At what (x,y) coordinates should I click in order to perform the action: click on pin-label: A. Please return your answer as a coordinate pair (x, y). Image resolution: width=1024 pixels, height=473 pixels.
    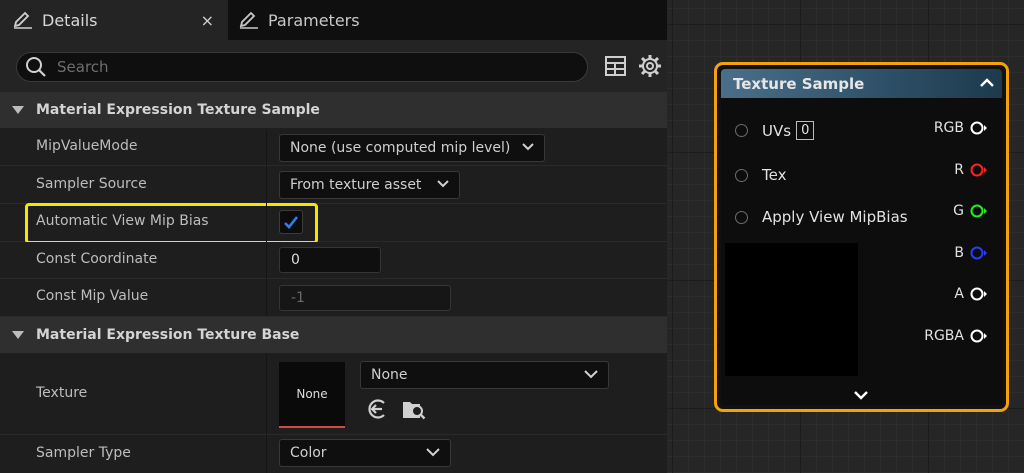
    Looking at the image, I should click on (959, 294).